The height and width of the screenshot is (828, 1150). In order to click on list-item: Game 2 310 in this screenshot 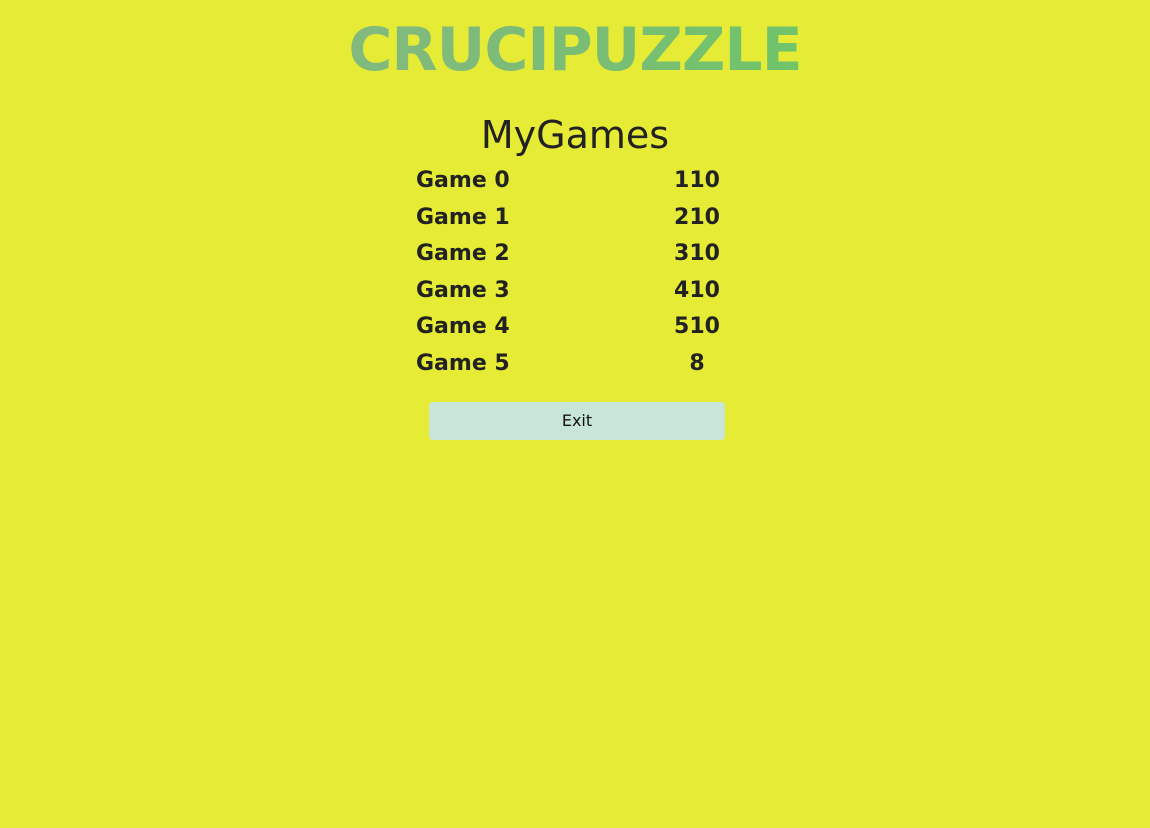, I will do `click(570, 254)`.